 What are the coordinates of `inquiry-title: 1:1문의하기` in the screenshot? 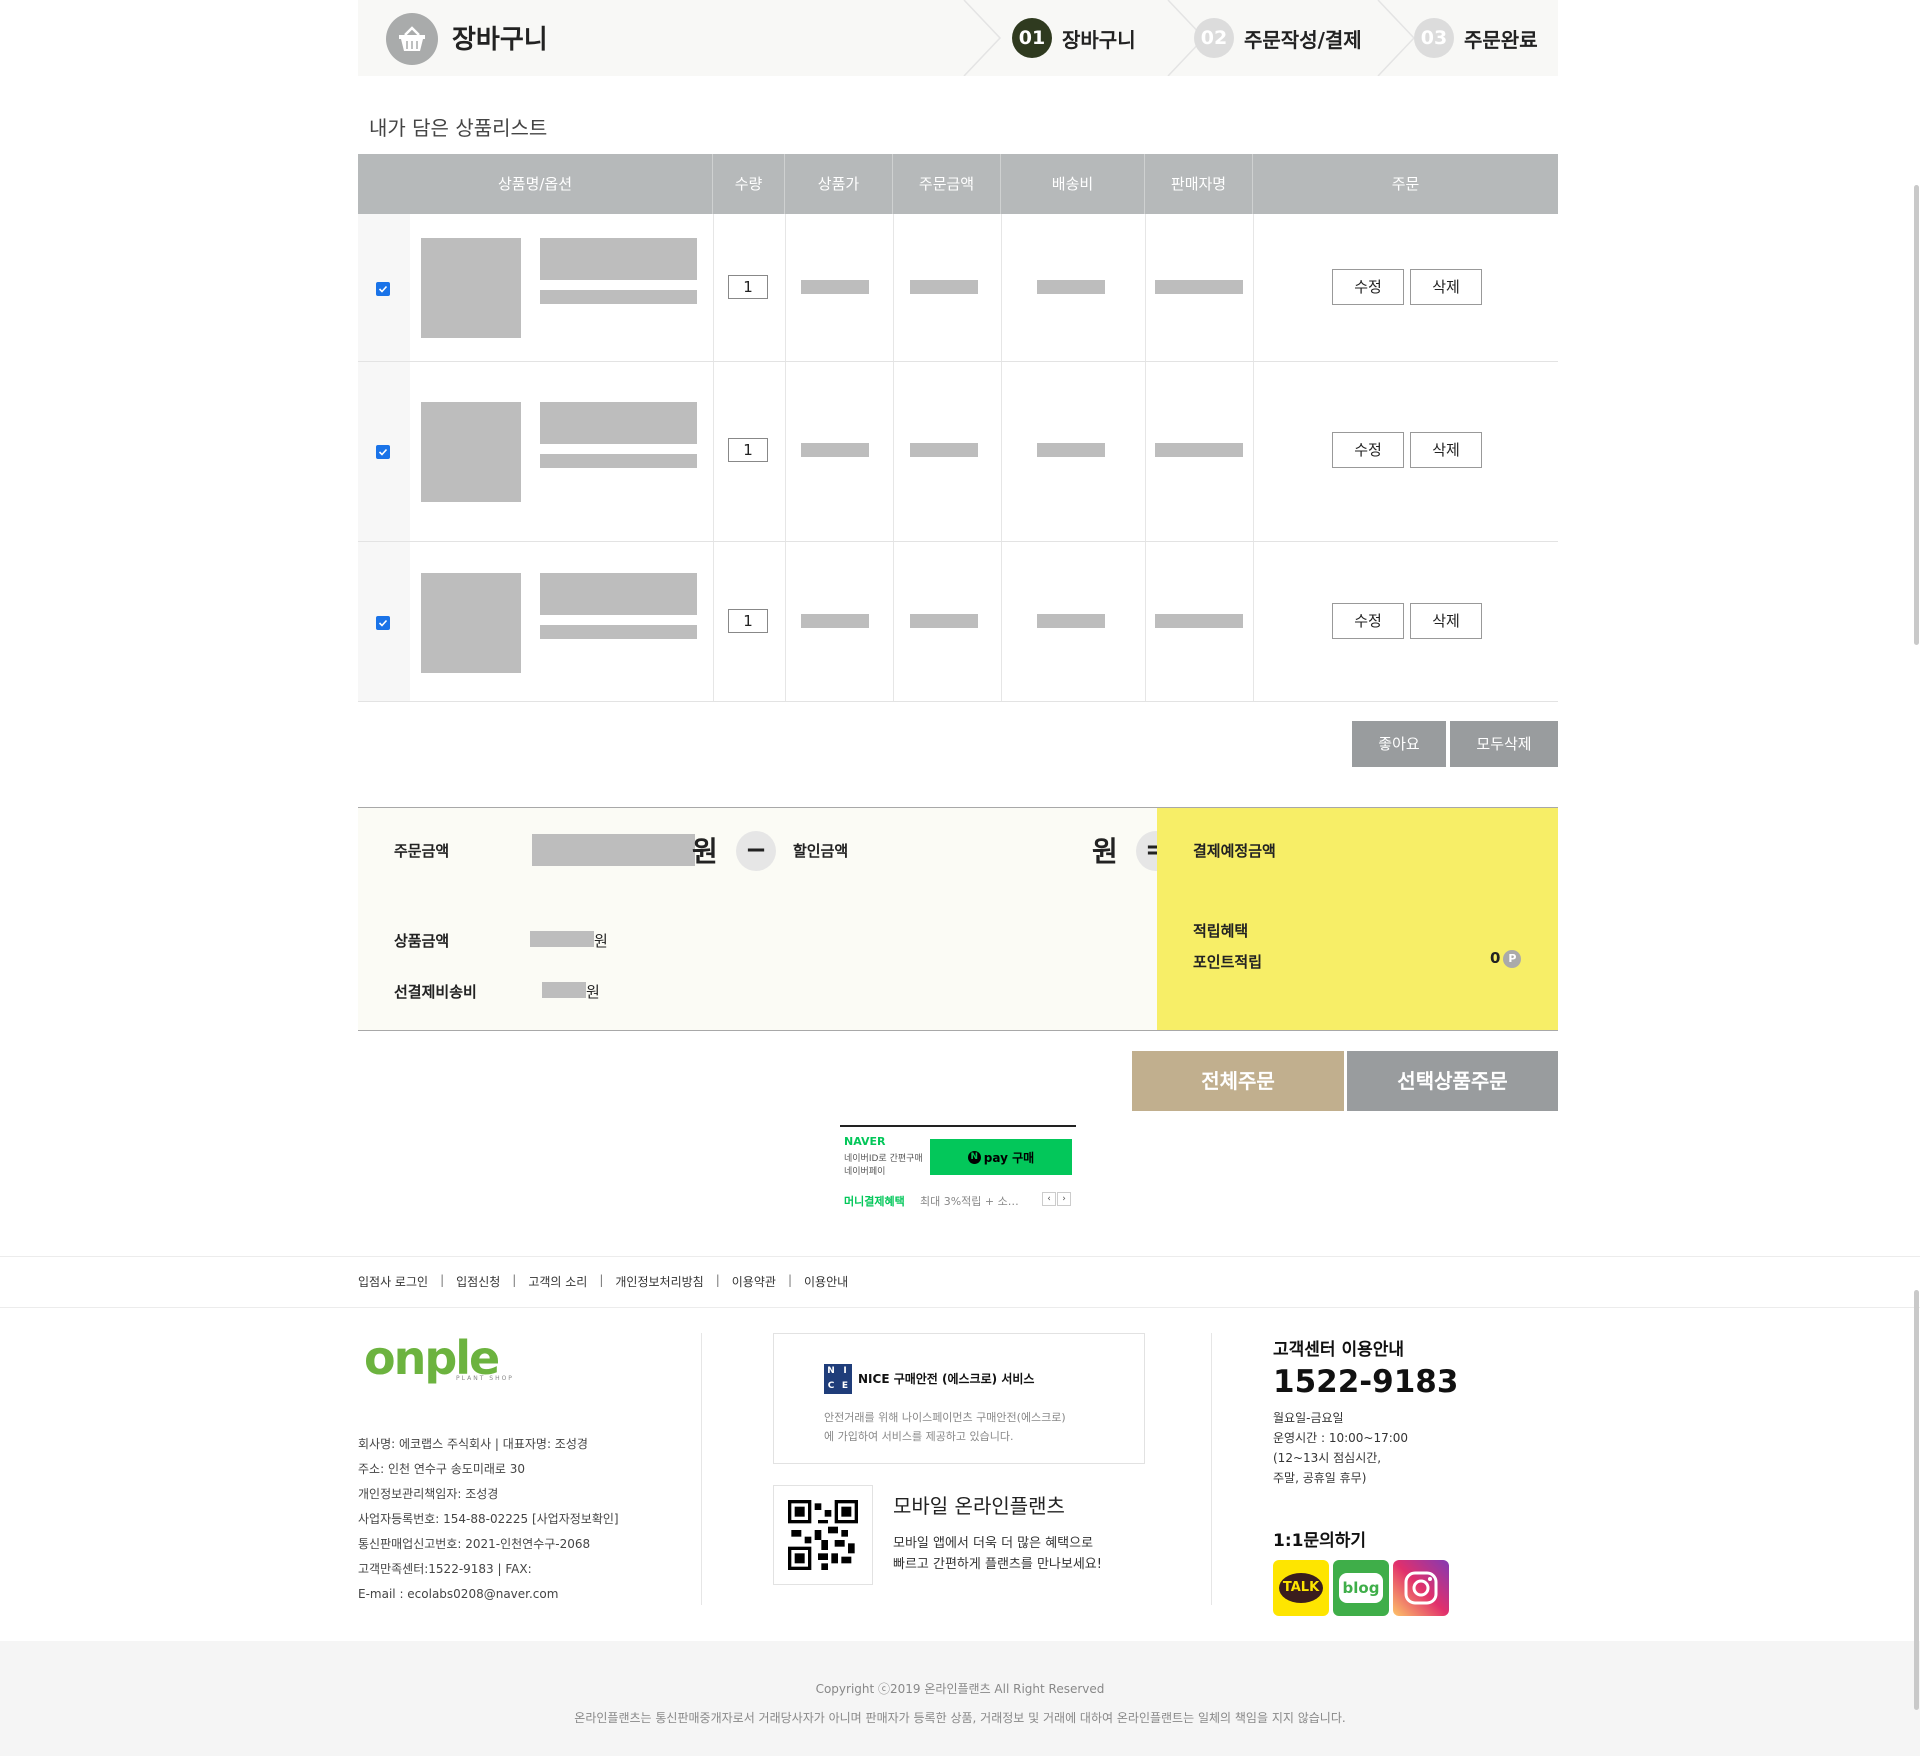 It's located at (1320, 1541).